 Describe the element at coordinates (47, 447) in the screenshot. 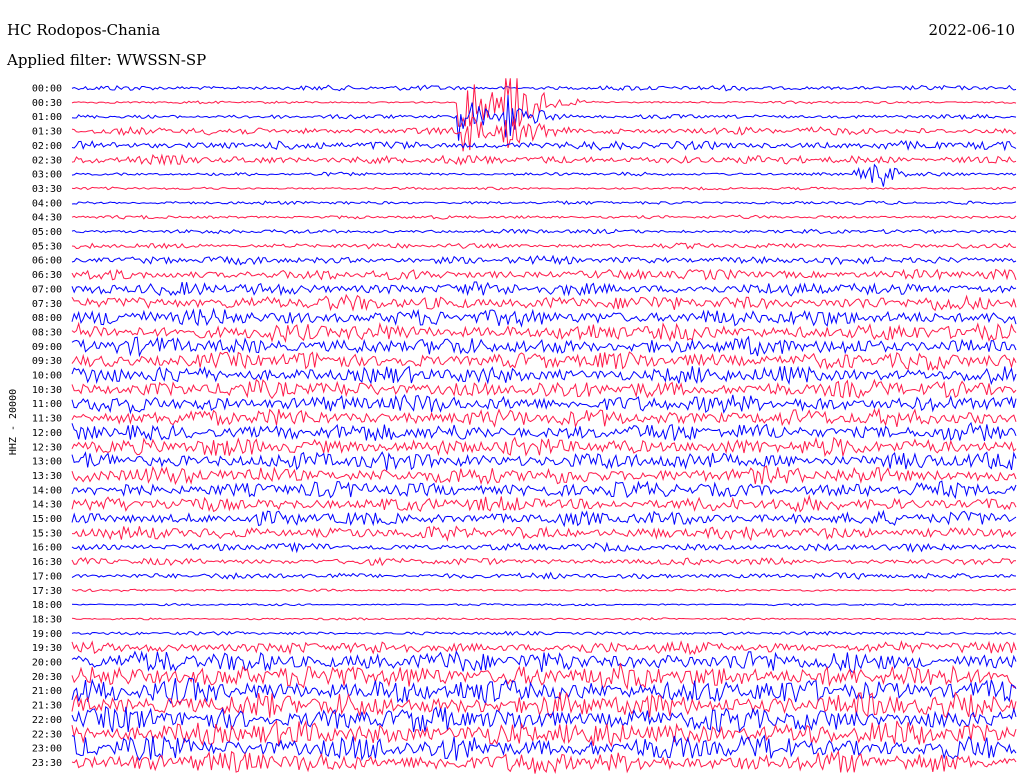

I see `row-label-1230: 12:30` at that location.